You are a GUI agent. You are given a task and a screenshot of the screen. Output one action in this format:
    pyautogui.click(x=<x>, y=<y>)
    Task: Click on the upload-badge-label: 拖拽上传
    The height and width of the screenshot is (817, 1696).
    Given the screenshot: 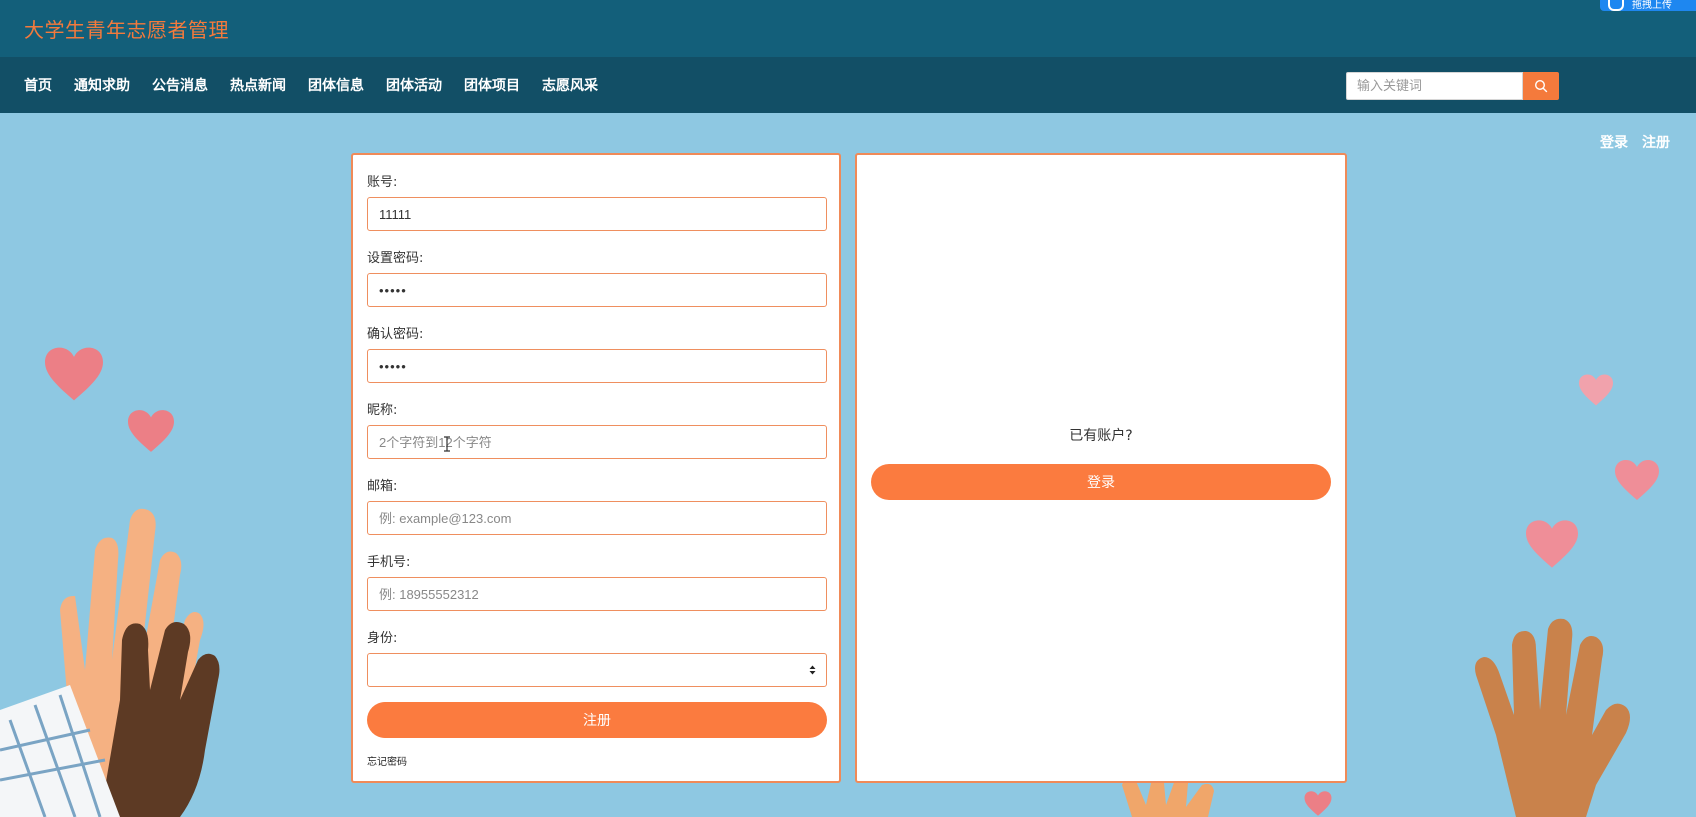 What is the action you would take?
    pyautogui.click(x=1652, y=5)
    